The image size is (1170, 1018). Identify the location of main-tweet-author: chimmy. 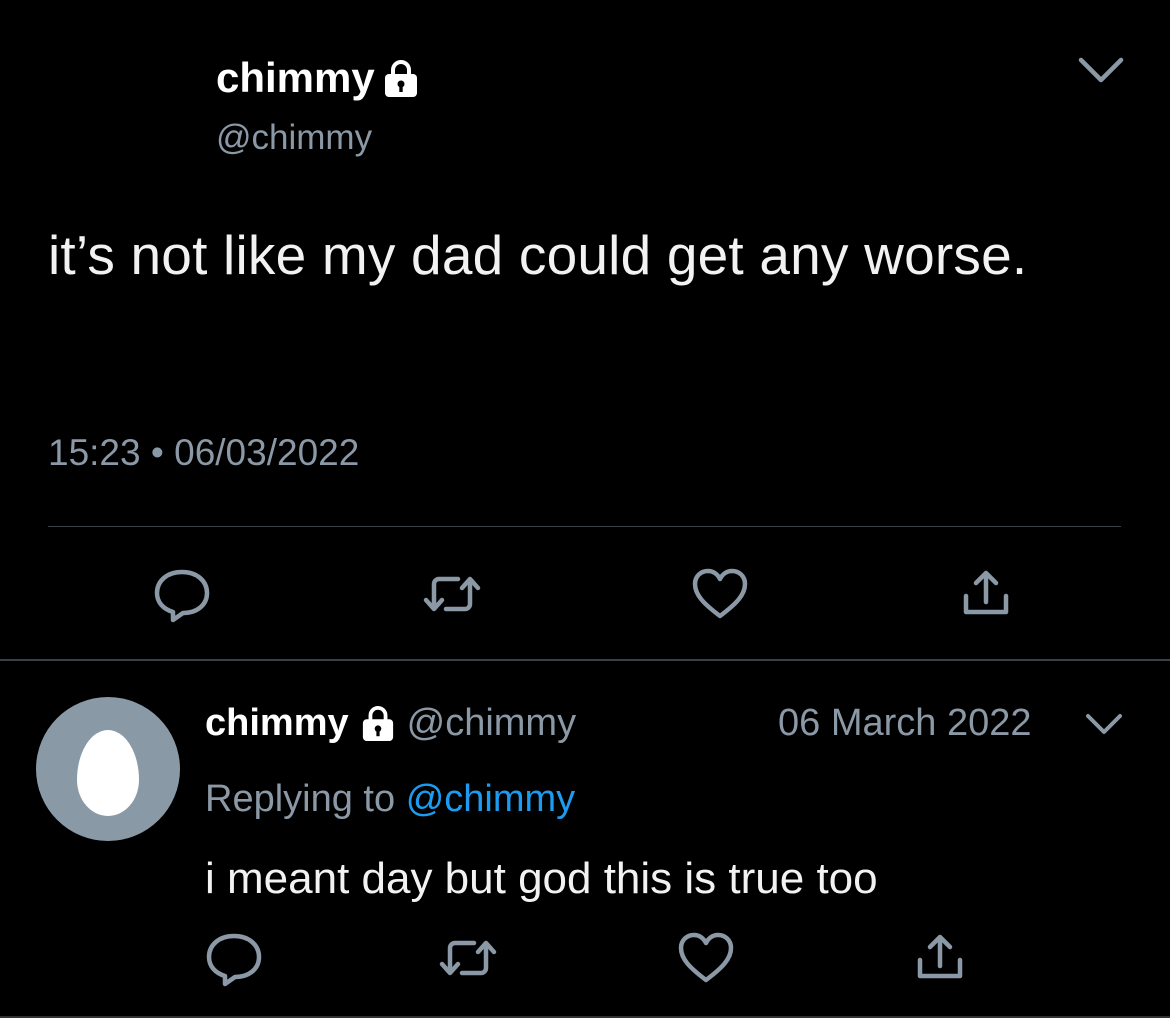
(317, 78).